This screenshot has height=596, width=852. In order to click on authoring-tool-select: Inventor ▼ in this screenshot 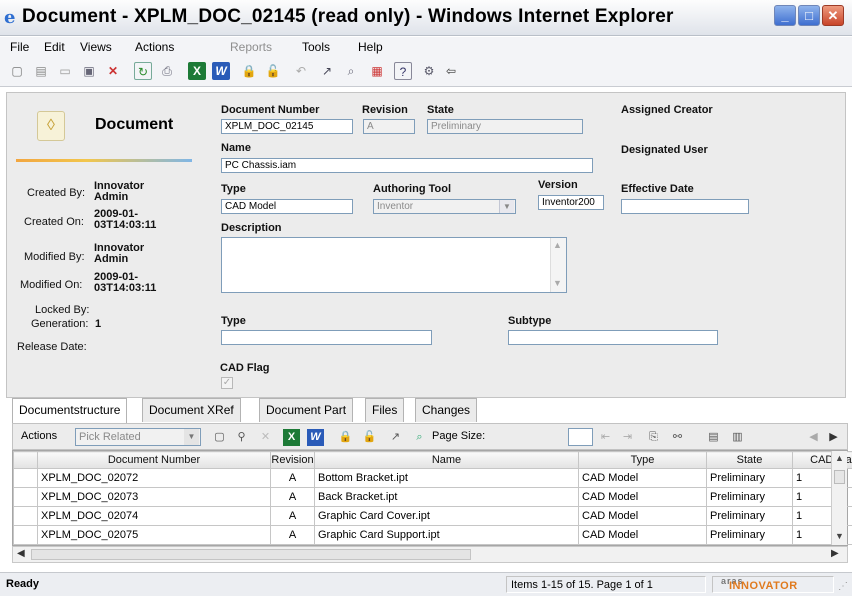, I will do `click(444, 206)`.